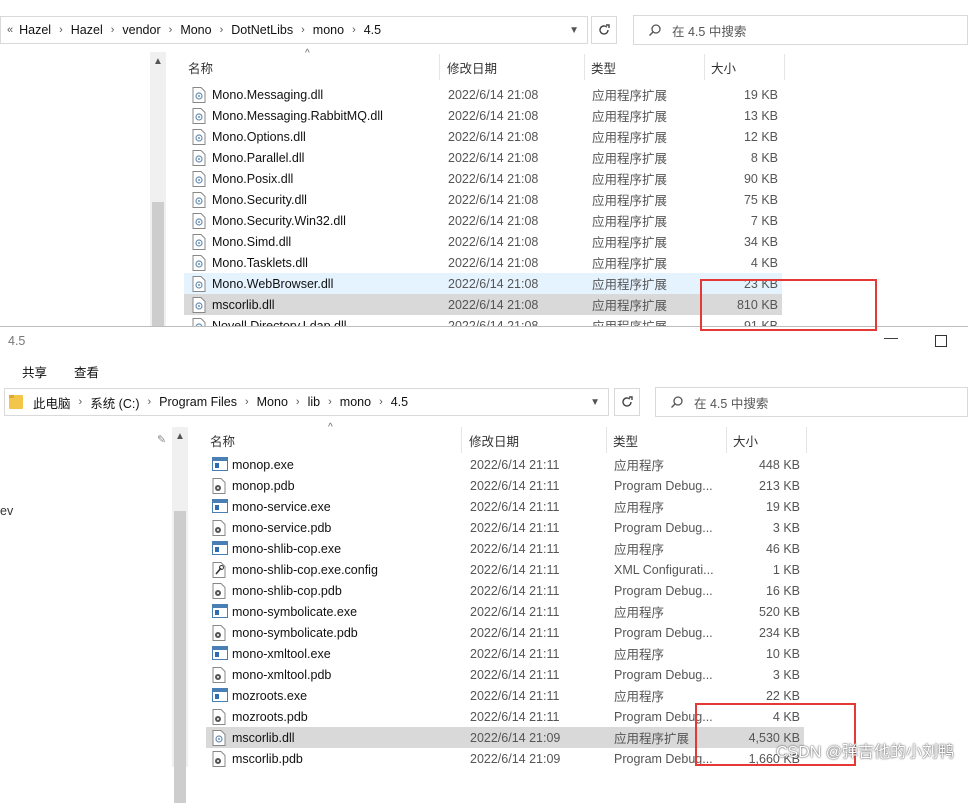 This screenshot has width=968, height=803. Describe the element at coordinates (941, 341) in the screenshot. I see `maximize-button` at that location.